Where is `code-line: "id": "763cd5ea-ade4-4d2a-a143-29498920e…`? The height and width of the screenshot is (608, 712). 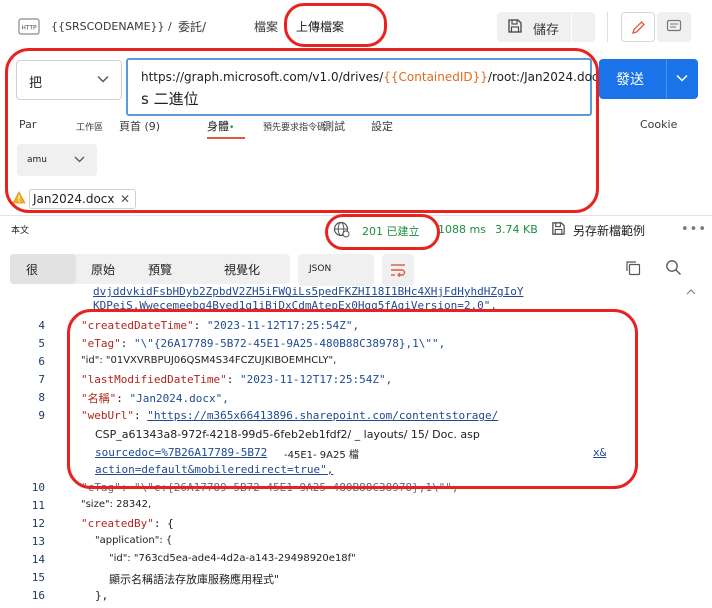 code-line: "id": "763cd5ea-ade4-4d2a-a143-29498920e… is located at coordinates (232, 558).